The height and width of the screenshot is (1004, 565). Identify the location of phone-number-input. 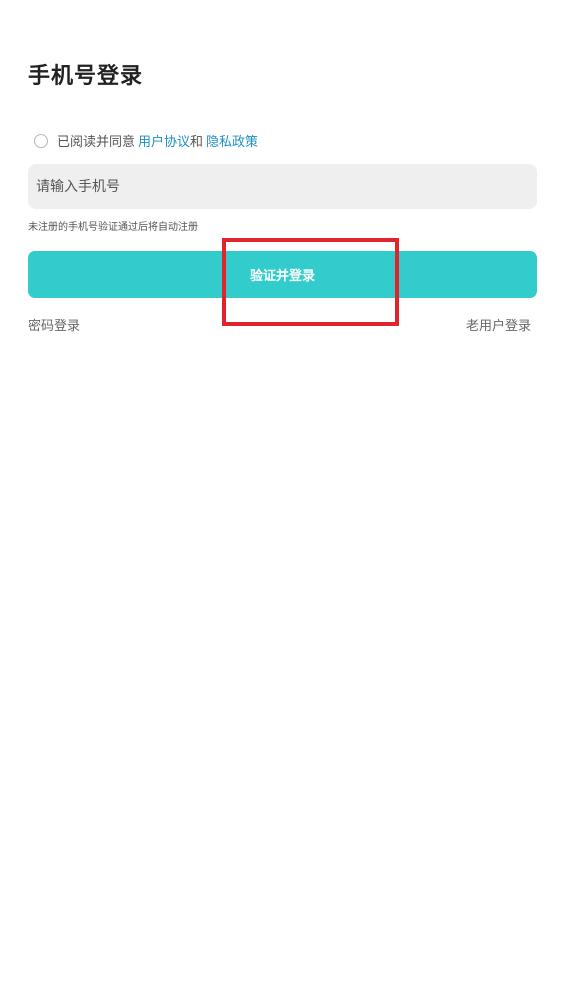
(282, 186).